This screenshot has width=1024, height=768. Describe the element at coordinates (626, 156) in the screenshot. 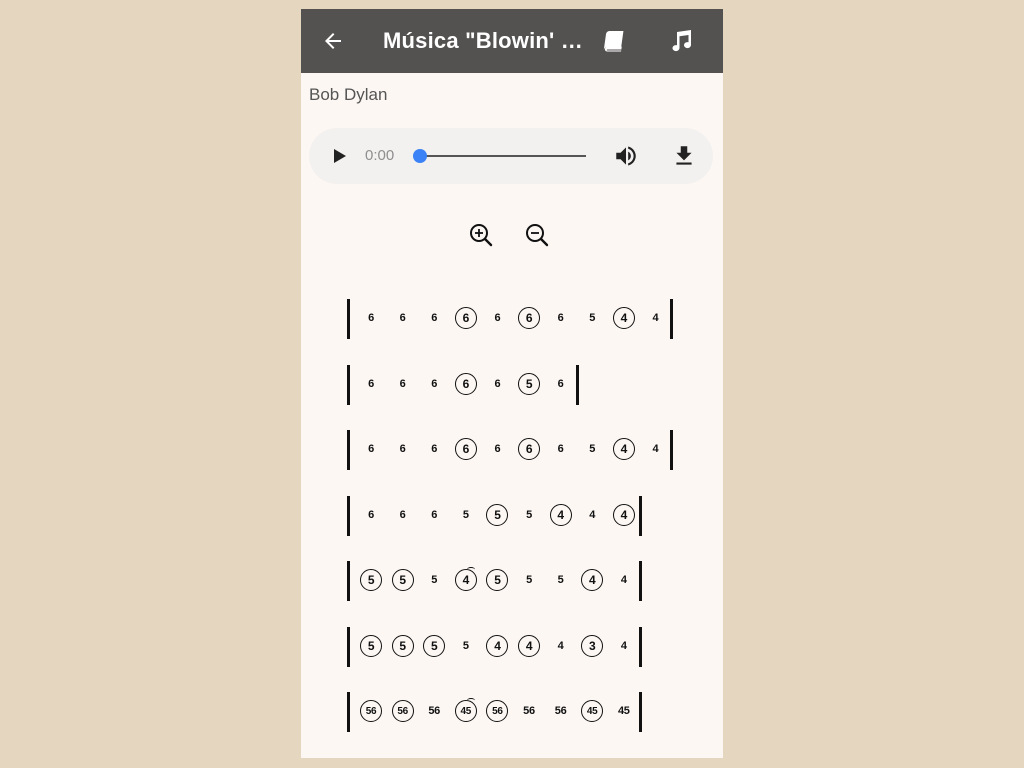

I see `volume-icon` at that location.